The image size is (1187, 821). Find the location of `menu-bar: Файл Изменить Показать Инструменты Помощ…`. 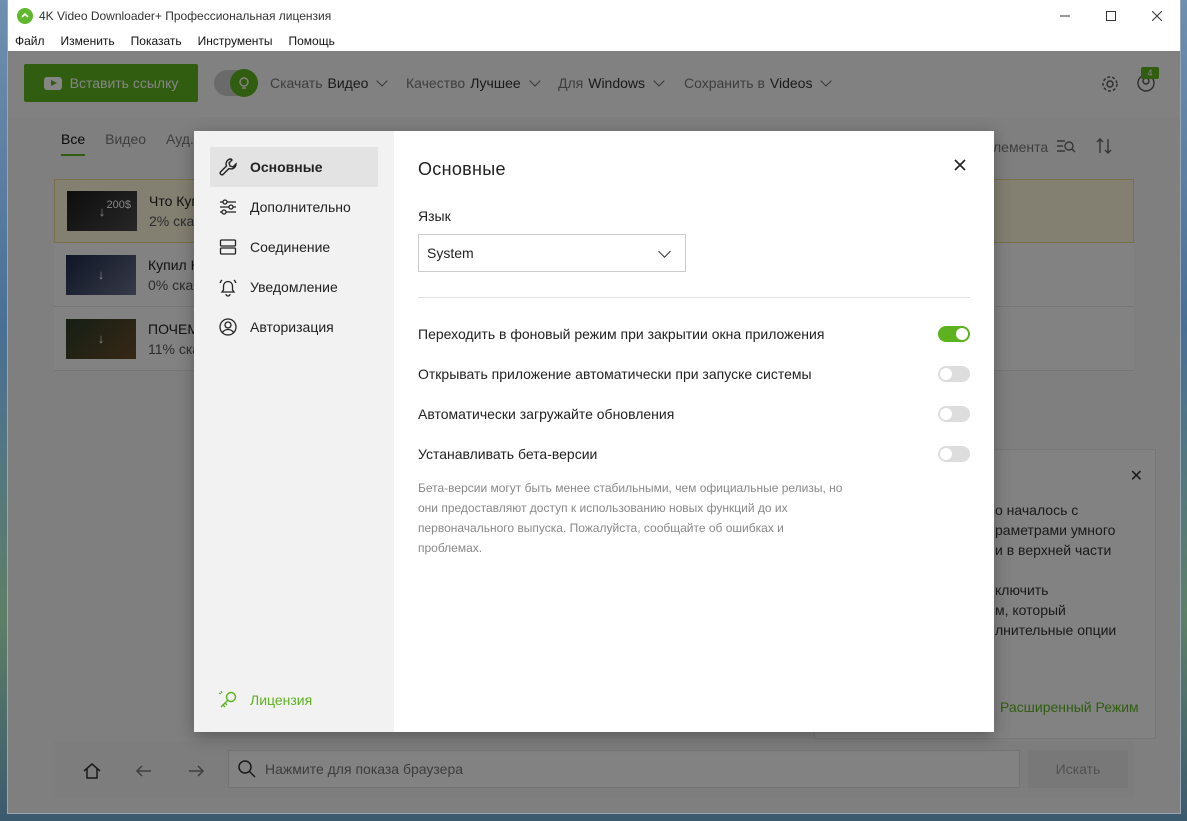

menu-bar: Файл Изменить Показать Инструменты Помощ… is located at coordinates (594, 41).